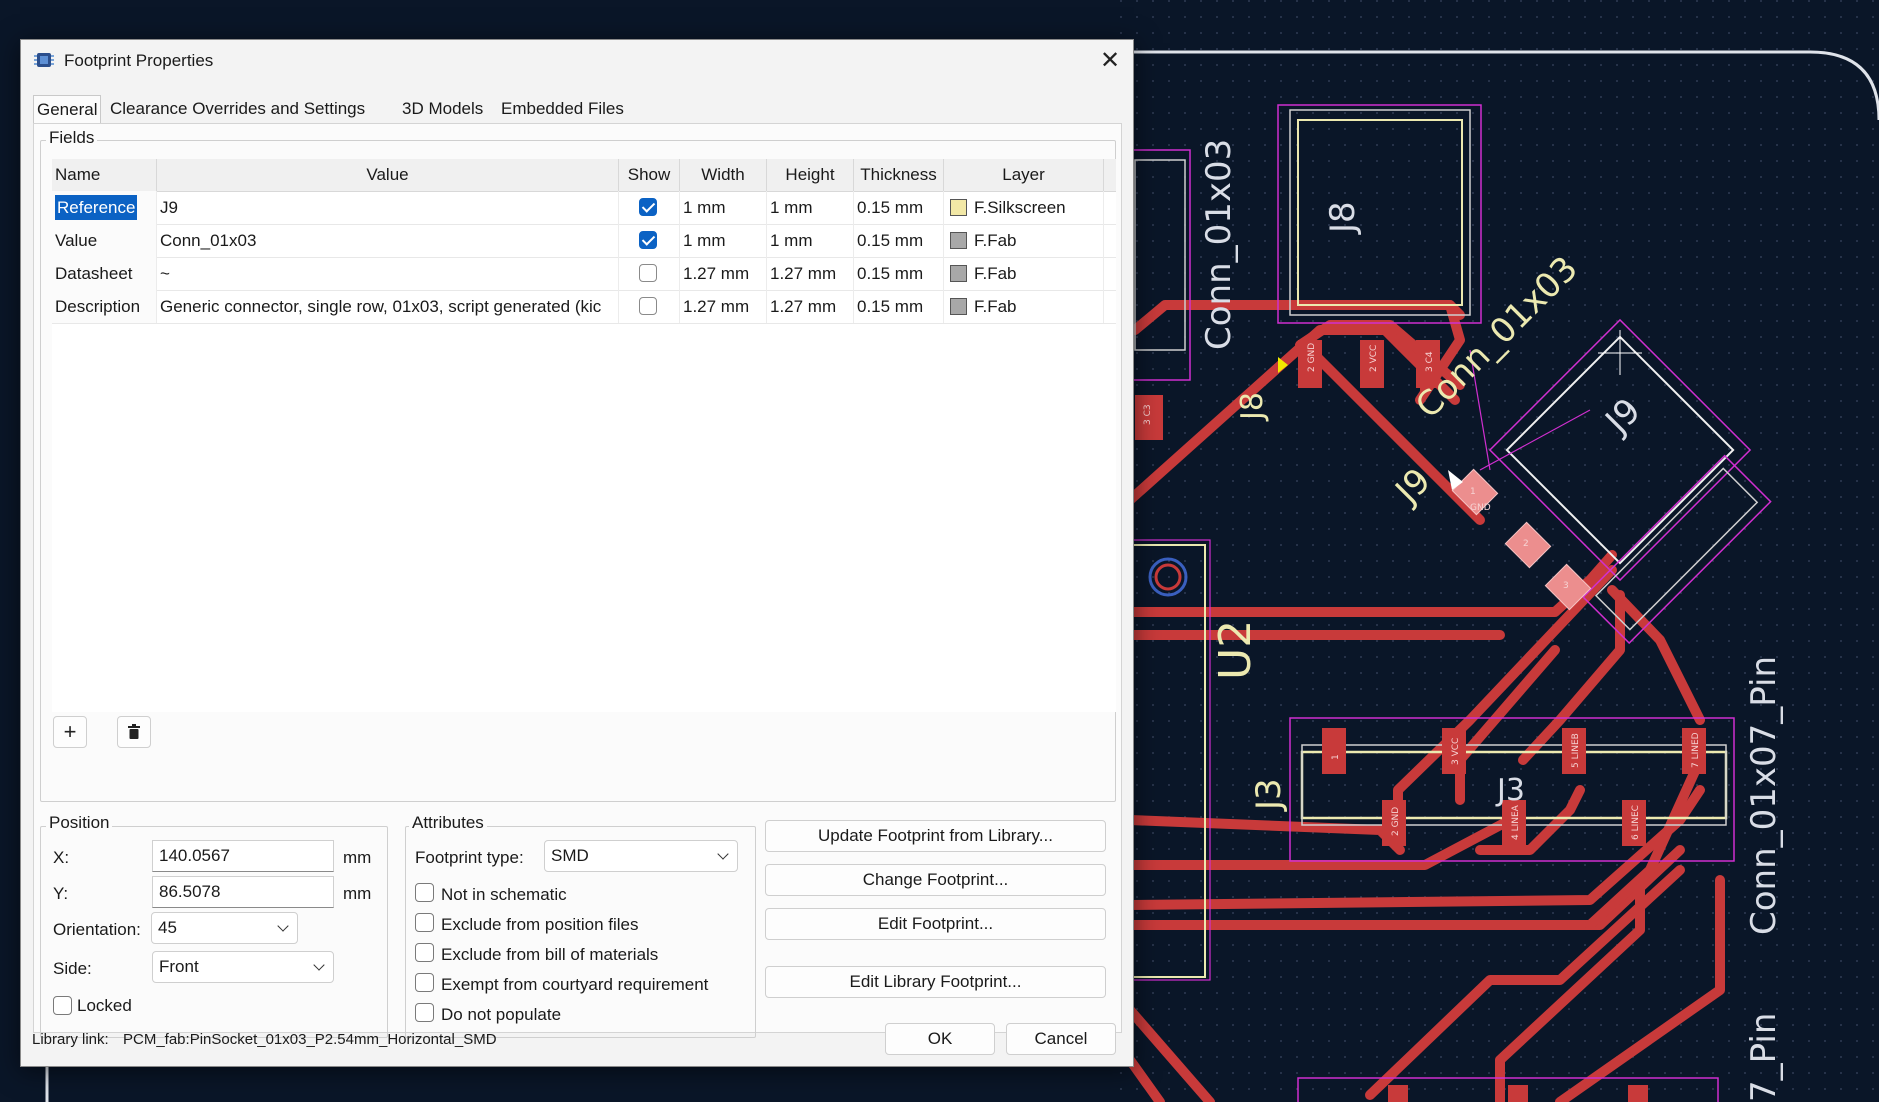  Describe the element at coordinates (641, 856) in the screenshot. I see `footprint-type-select: SMD` at that location.